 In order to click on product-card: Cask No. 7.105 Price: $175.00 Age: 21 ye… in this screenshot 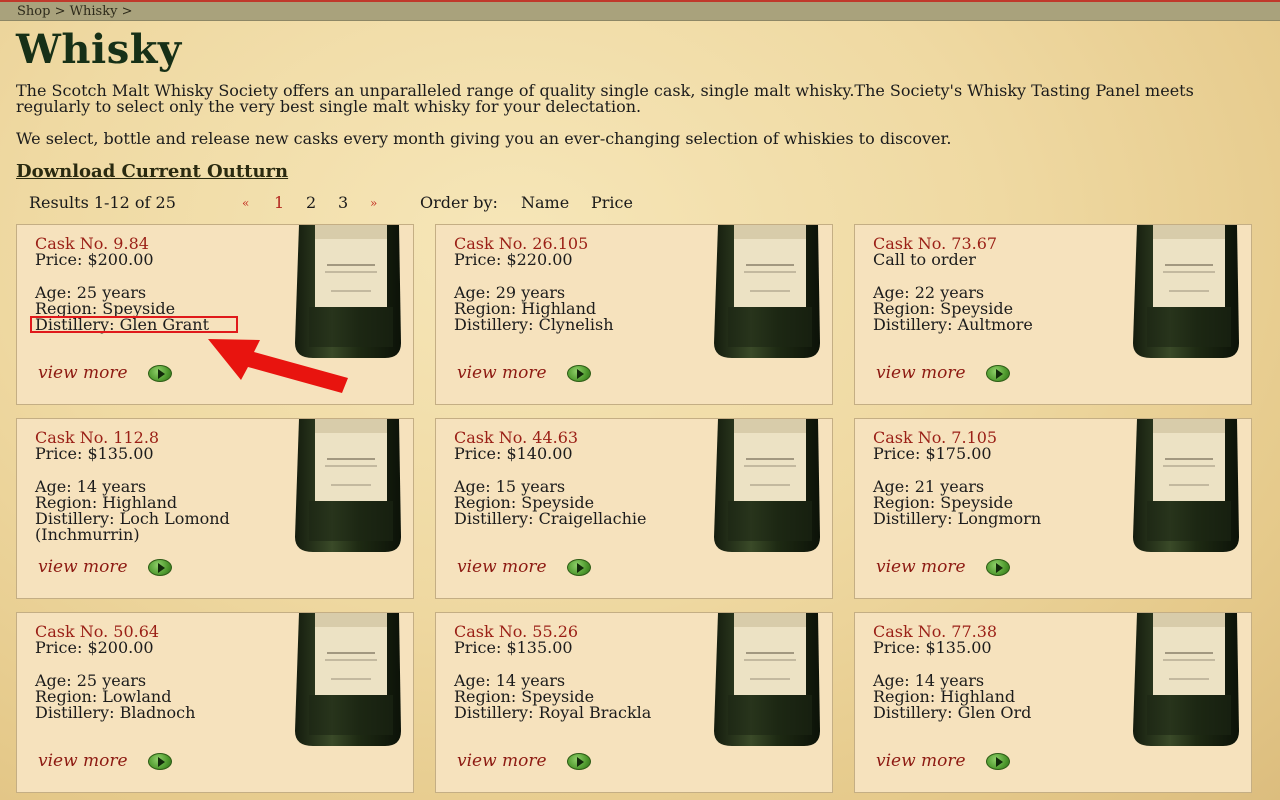, I will do `click(1053, 508)`.